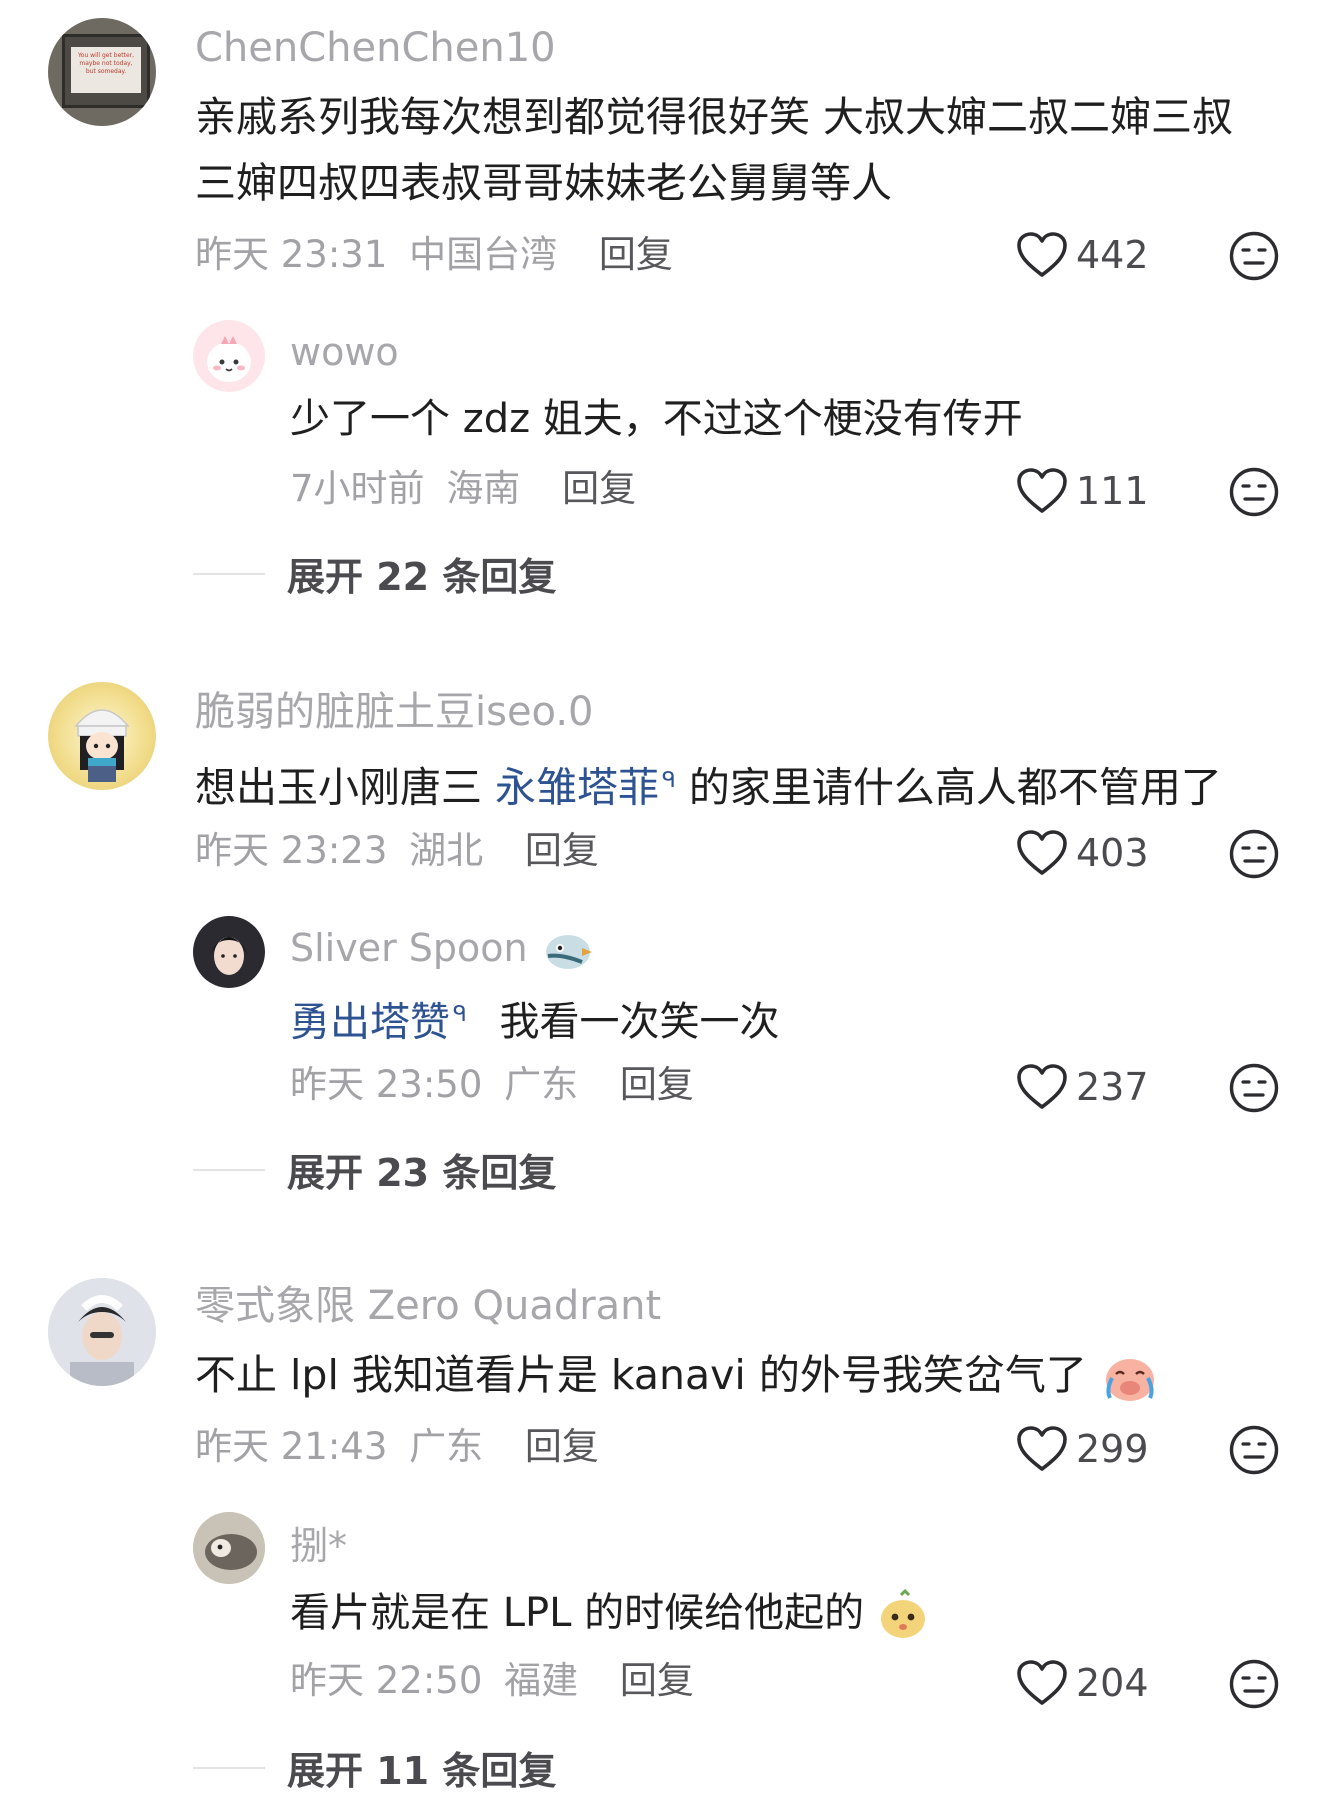 The width and height of the screenshot is (1320, 1809). I want to click on like-button: 403, so click(1082, 853).